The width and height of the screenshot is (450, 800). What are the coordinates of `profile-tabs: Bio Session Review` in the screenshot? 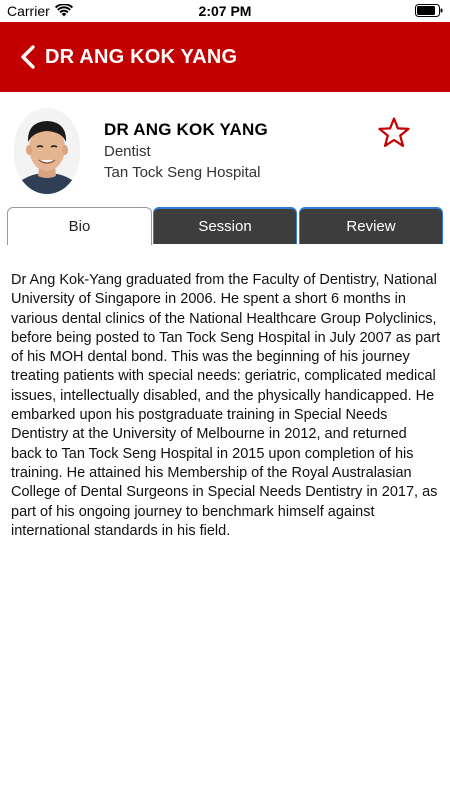 It's located at (225, 226).